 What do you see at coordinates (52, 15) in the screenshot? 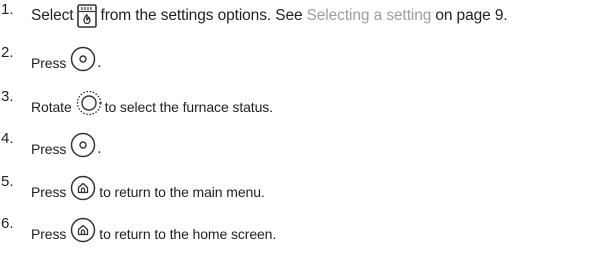
I see `step-text-pre: Select` at bounding box center [52, 15].